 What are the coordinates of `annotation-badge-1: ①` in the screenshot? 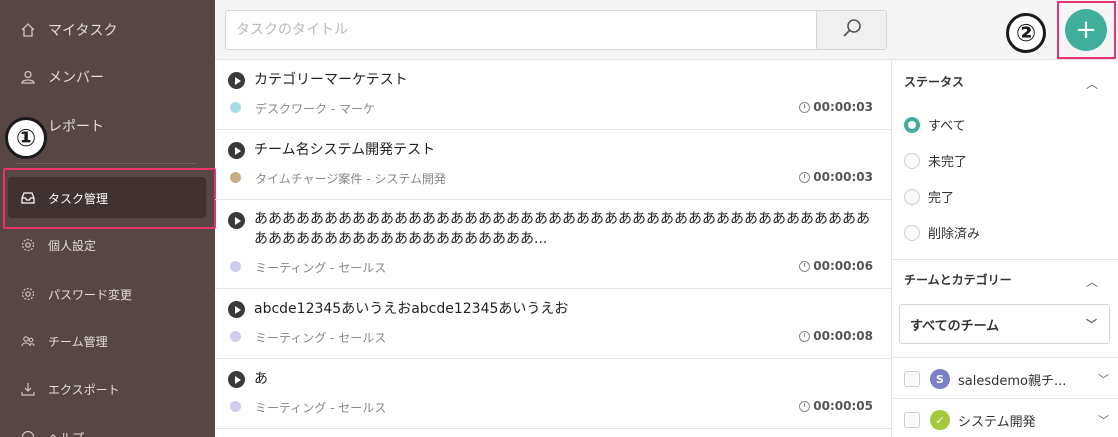 It's located at (26, 138).